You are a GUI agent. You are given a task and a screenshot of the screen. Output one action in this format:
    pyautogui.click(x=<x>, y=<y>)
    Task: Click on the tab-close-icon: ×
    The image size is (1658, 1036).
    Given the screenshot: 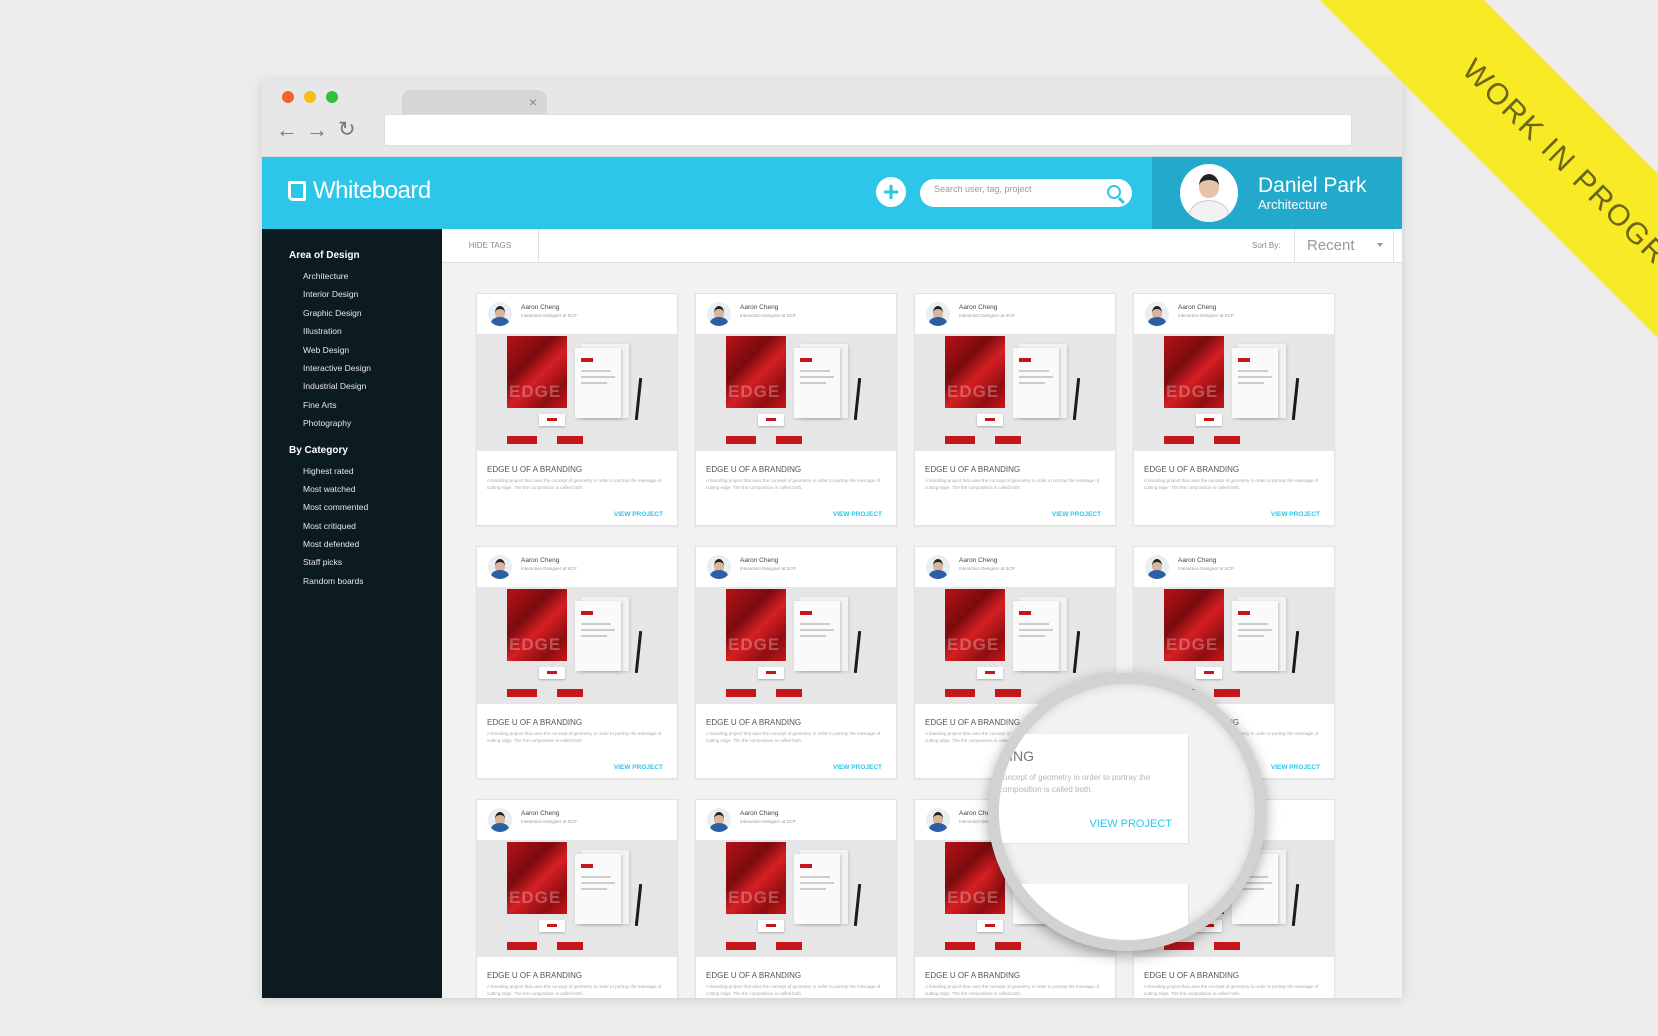 What is the action you would take?
    pyautogui.click(x=533, y=102)
    